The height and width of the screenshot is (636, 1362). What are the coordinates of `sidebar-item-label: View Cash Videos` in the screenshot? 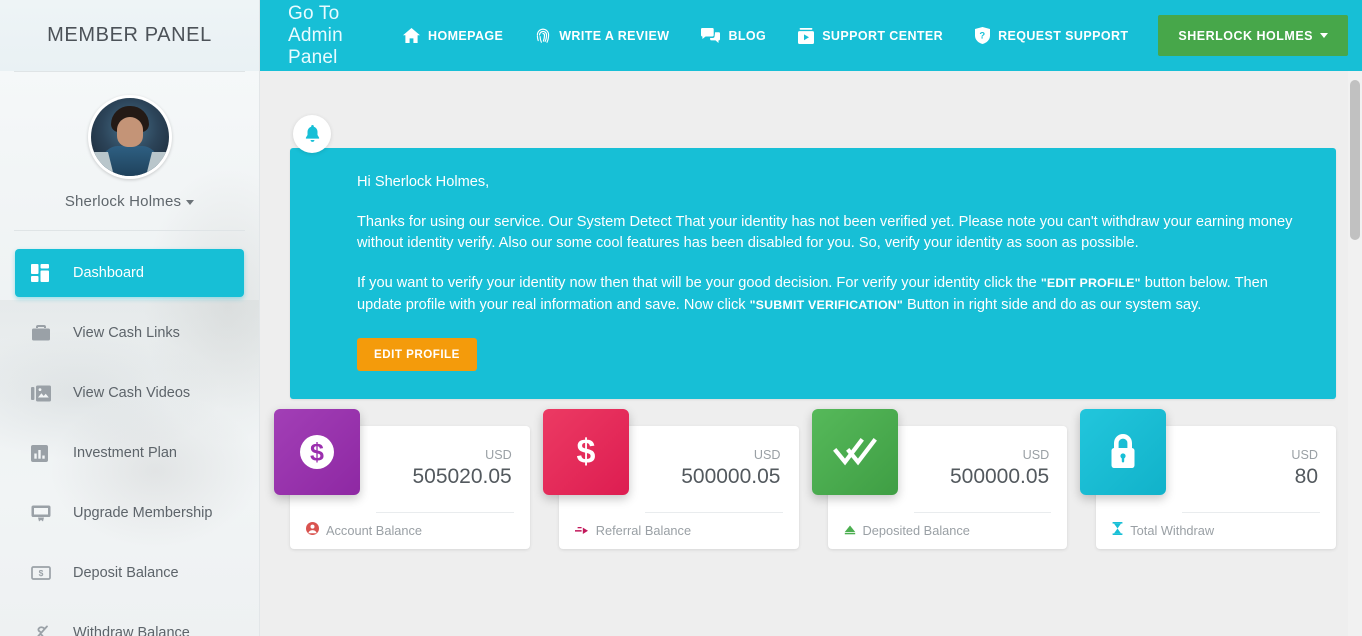 It's located at (132, 393).